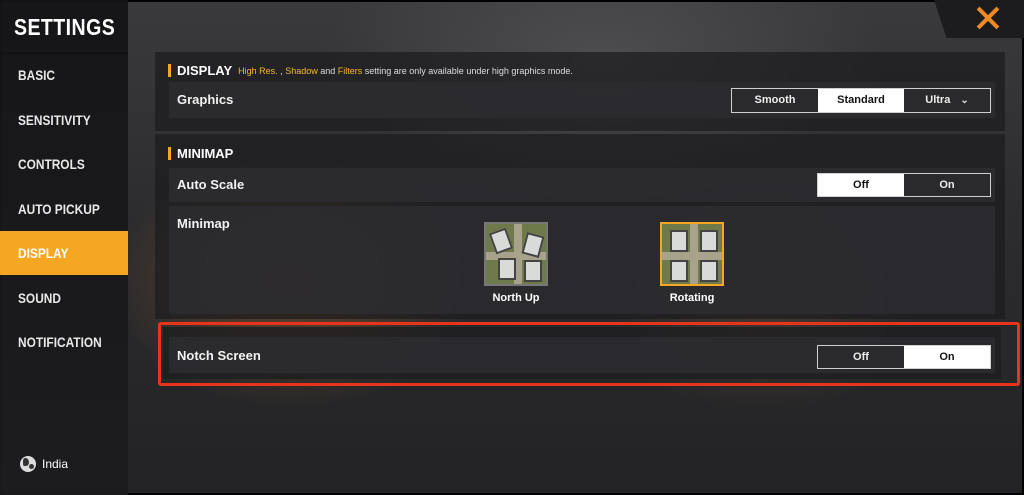  What do you see at coordinates (582, 185) in the screenshot?
I see `auto-scale-row: Auto Scale Off On` at bounding box center [582, 185].